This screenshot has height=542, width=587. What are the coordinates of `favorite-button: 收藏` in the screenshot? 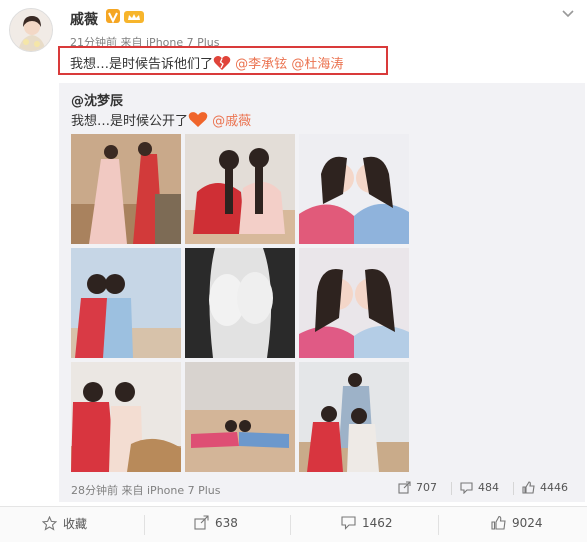 It's located at (64, 523).